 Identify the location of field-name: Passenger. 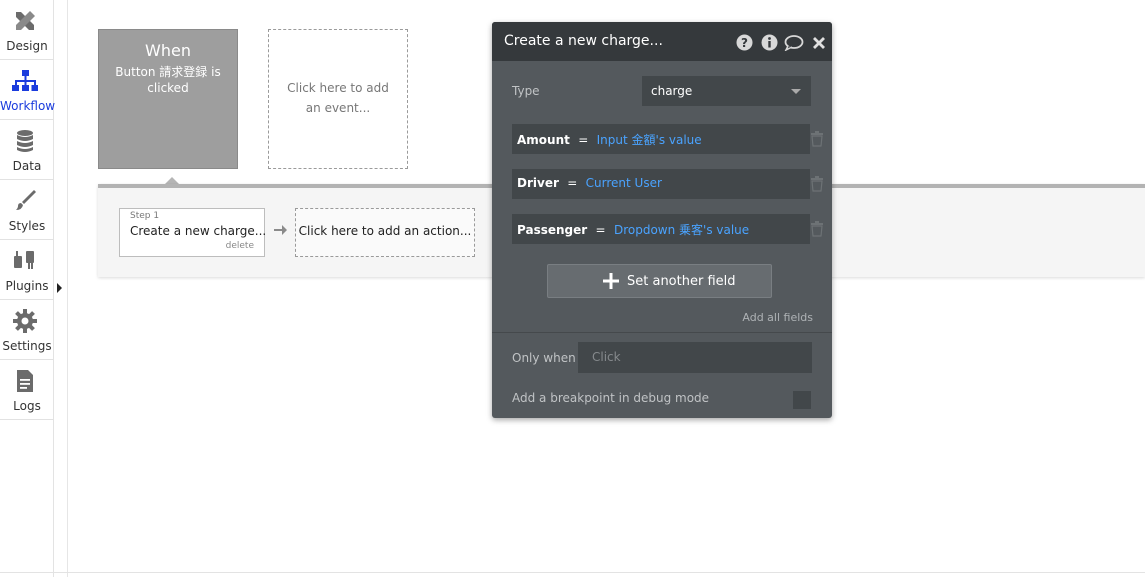
(552, 230).